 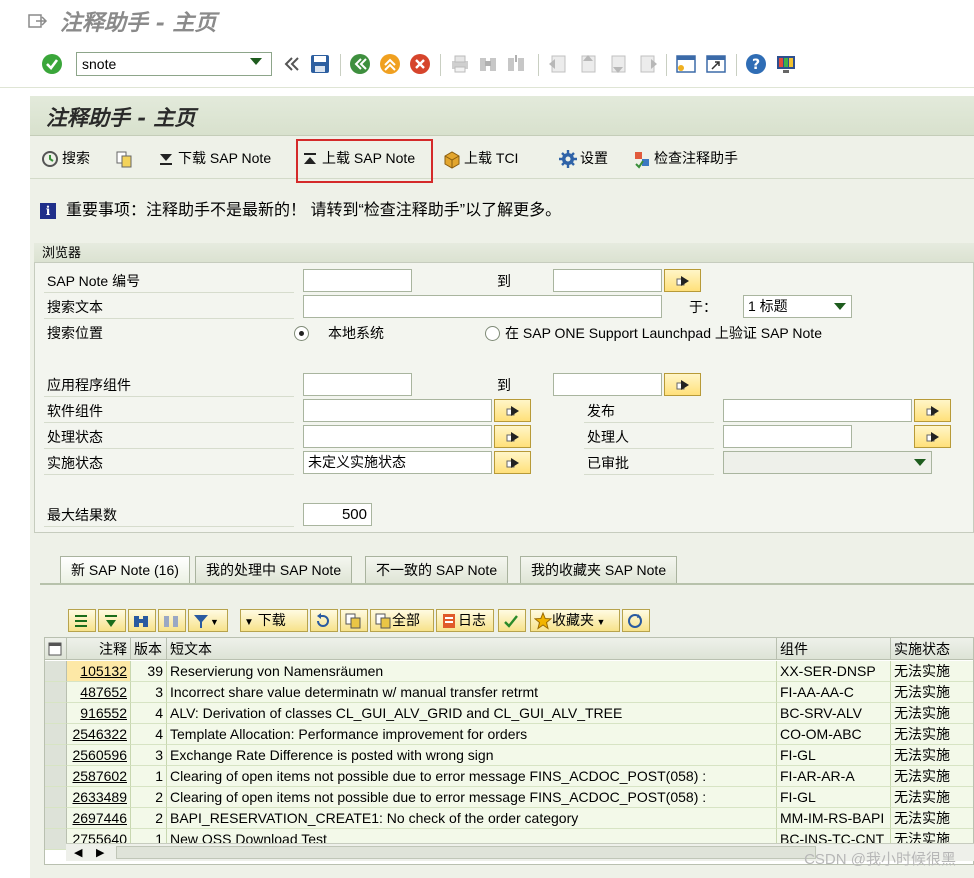 I want to click on note-link: 2546322, so click(x=99, y=734).